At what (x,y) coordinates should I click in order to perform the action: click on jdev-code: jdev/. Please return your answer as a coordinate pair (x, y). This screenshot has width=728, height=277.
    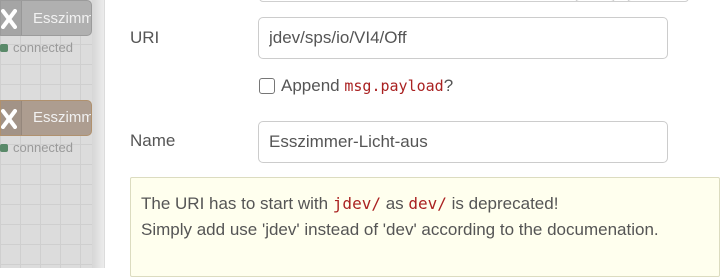
    Looking at the image, I should click on (356, 203).